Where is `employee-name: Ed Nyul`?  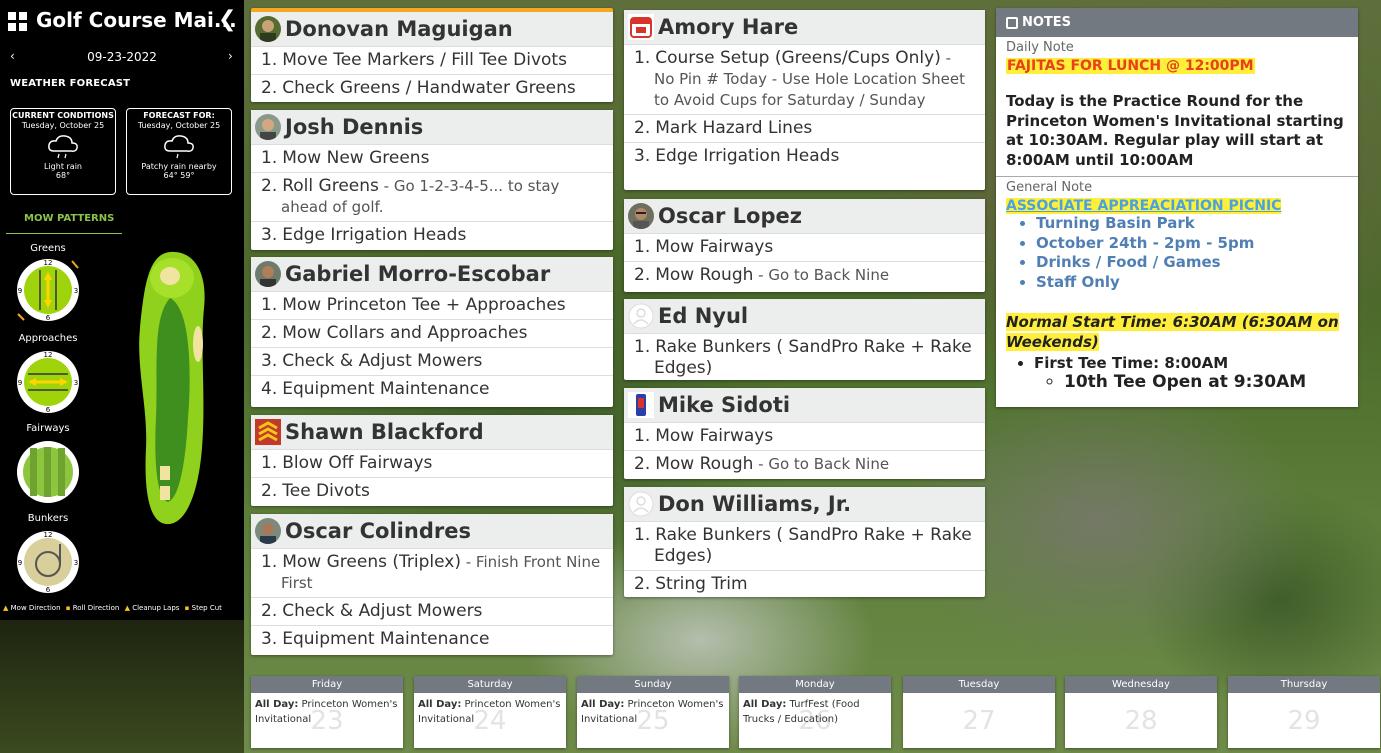 employee-name: Ed Nyul is located at coordinates (703, 316).